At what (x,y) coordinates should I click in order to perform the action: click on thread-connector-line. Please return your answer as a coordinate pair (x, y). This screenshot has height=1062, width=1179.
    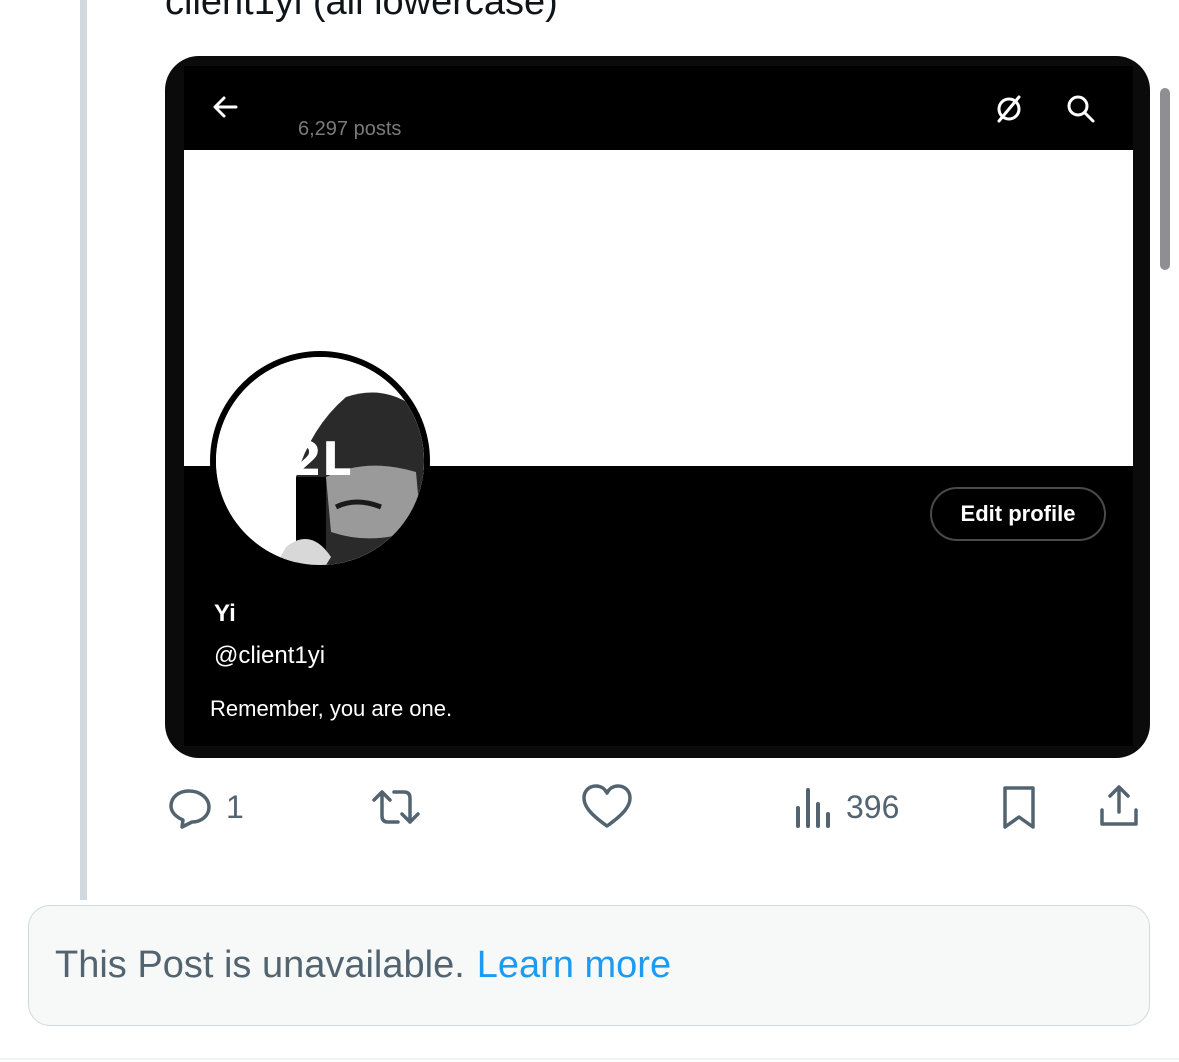
    Looking at the image, I should click on (83, 450).